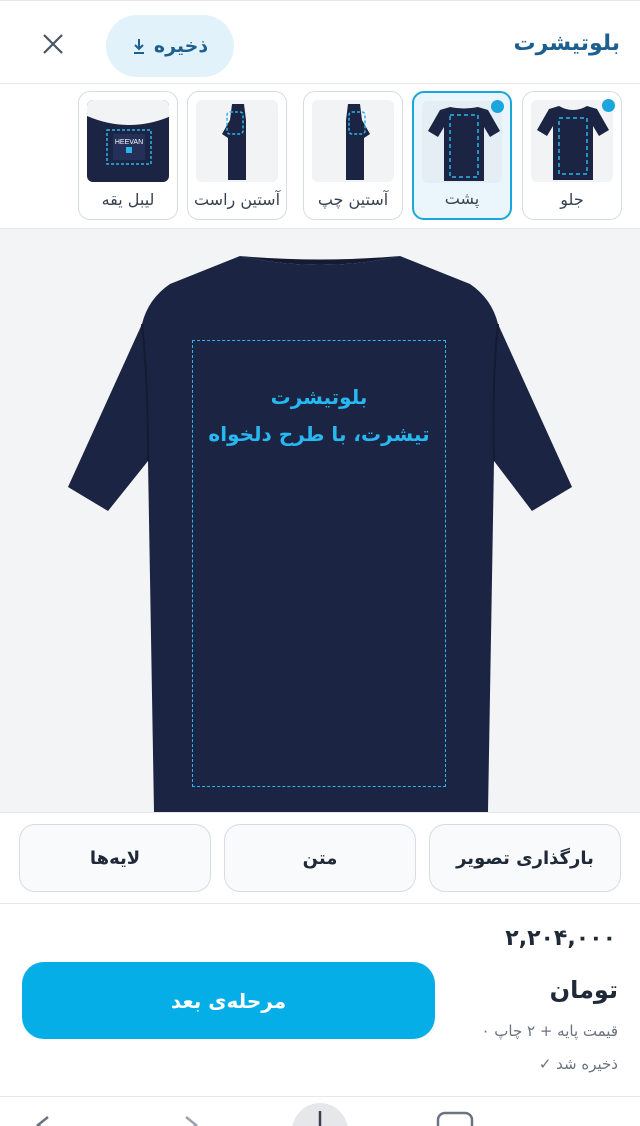 The image size is (640, 1126). Describe the element at coordinates (138, 46) in the screenshot. I see `download-icon` at that location.